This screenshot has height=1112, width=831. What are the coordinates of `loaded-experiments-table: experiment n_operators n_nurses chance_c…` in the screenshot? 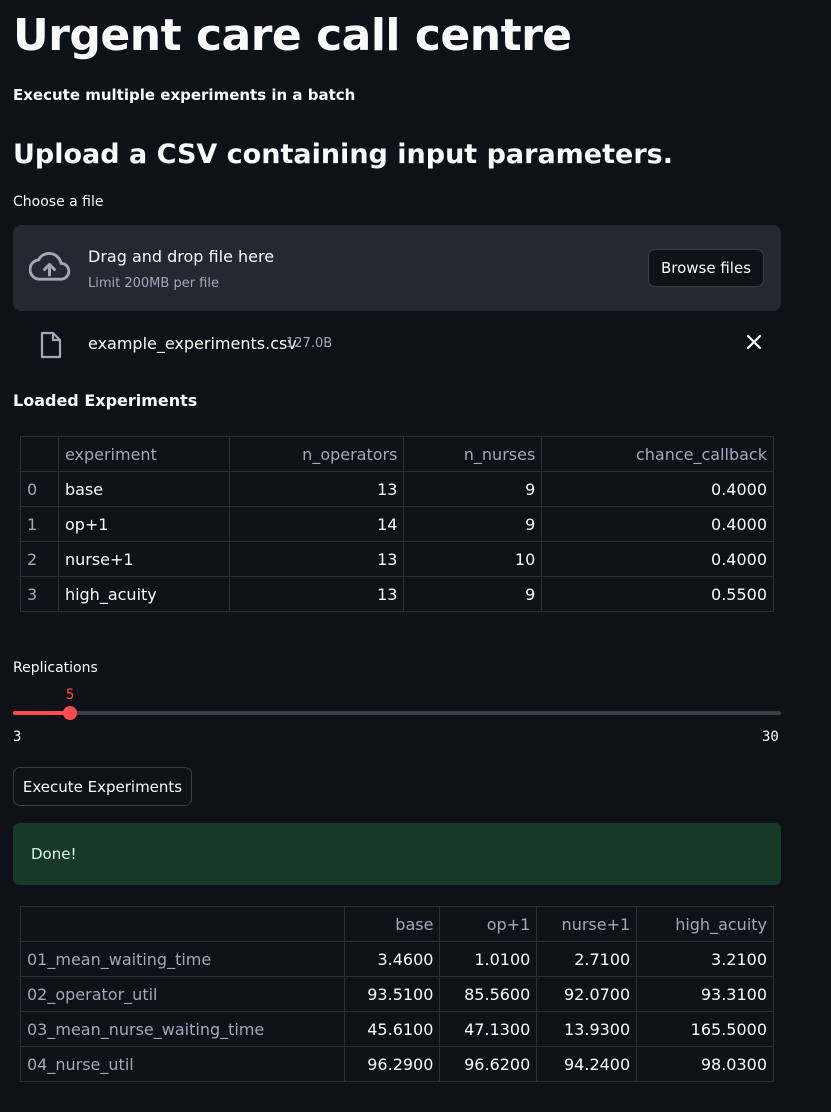 It's located at (397, 524).